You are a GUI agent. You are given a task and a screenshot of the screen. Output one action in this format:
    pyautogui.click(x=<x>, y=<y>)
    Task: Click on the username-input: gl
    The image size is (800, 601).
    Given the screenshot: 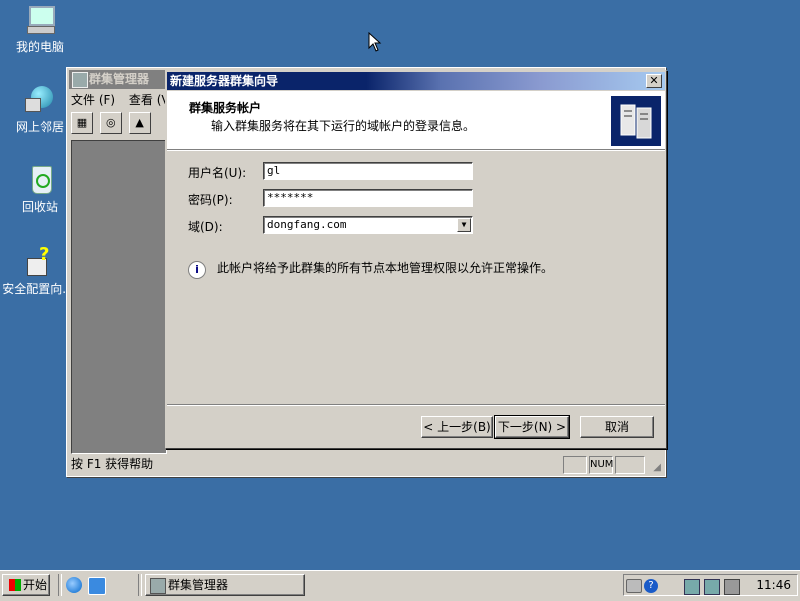 What is the action you would take?
    pyautogui.click(x=368, y=171)
    